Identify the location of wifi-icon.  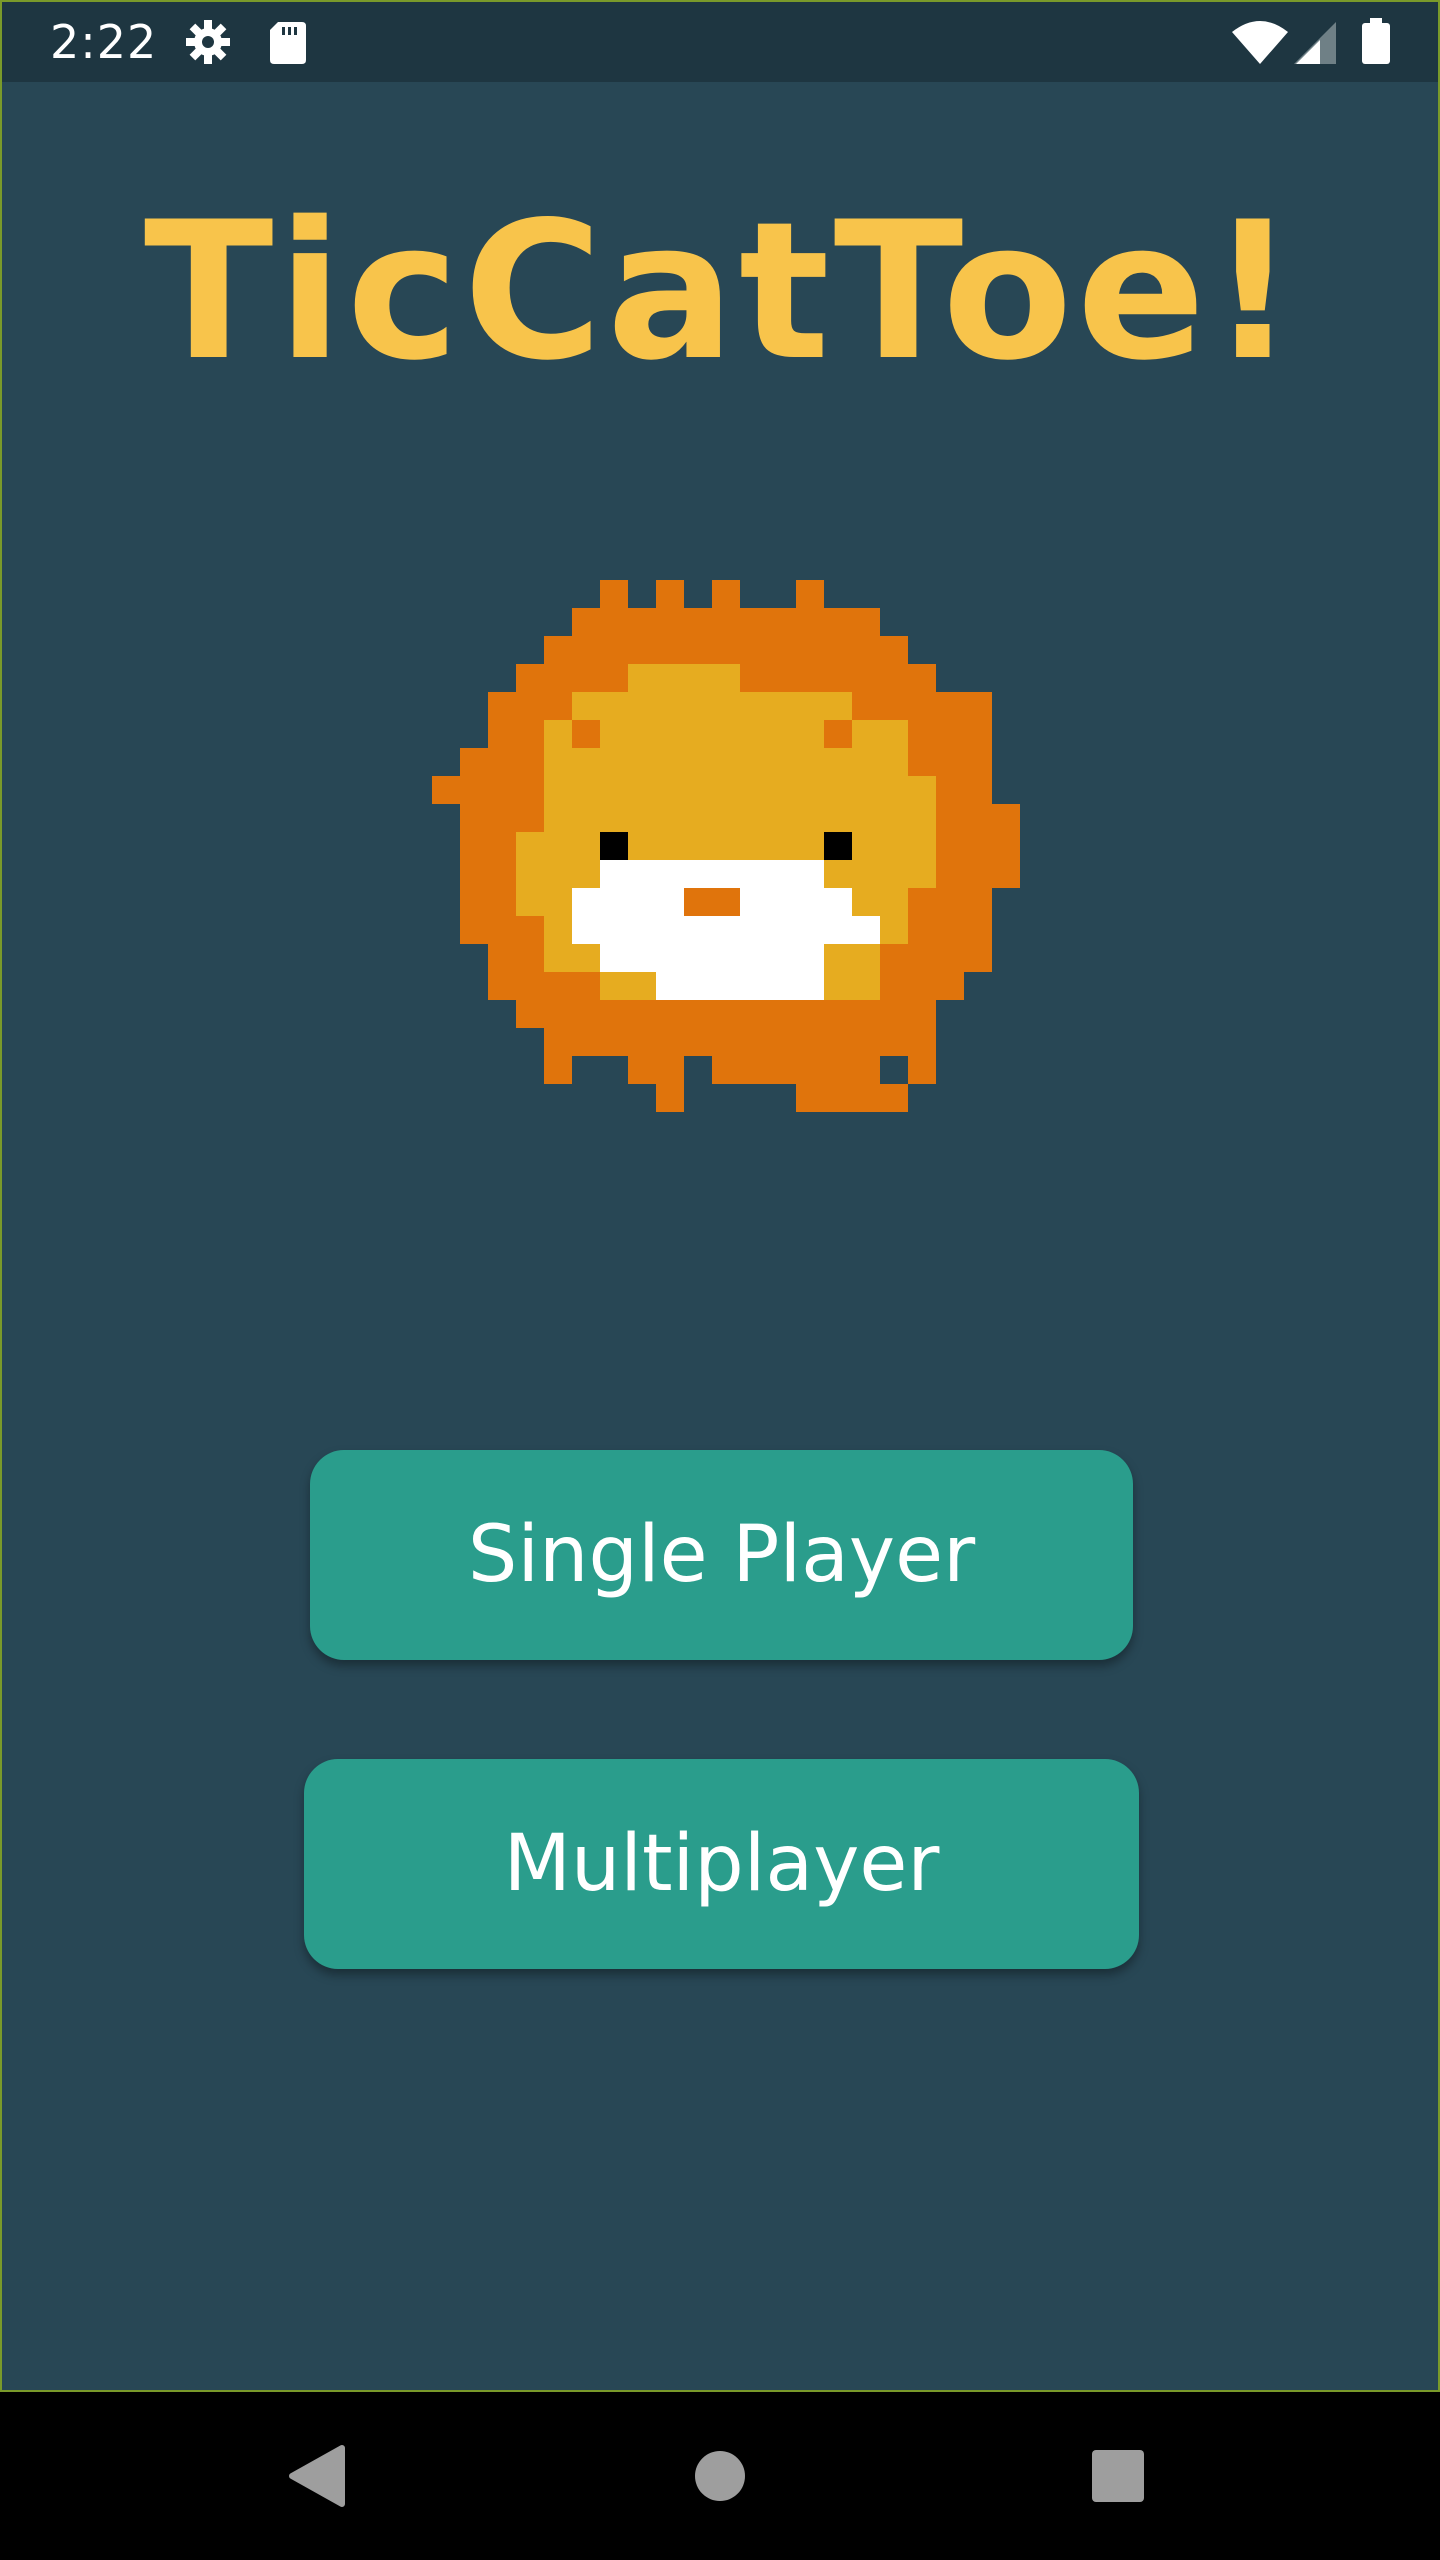
(1260, 42).